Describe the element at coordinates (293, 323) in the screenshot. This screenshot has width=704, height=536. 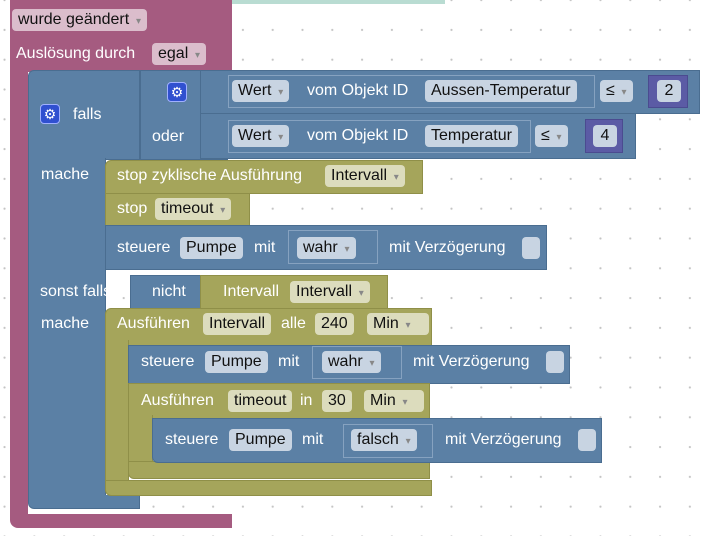
I see `every-label: alle` at that location.